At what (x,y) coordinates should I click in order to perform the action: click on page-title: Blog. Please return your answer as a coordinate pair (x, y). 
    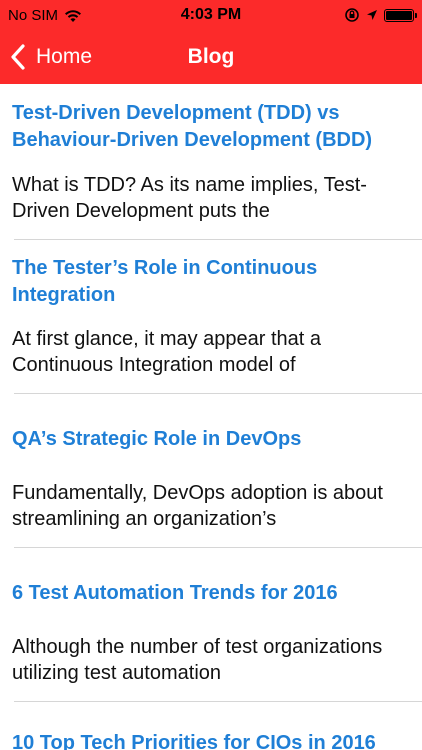
    Looking at the image, I should click on (211, 56).